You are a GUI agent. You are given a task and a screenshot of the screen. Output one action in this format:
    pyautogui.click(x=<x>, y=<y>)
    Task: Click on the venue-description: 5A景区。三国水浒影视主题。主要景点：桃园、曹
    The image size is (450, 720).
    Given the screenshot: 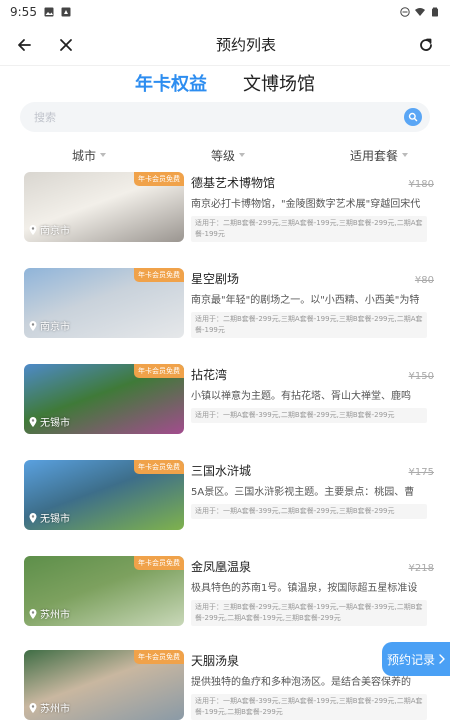 What is the action you would take?
    pyautogui.click(x=303, y=492)
    